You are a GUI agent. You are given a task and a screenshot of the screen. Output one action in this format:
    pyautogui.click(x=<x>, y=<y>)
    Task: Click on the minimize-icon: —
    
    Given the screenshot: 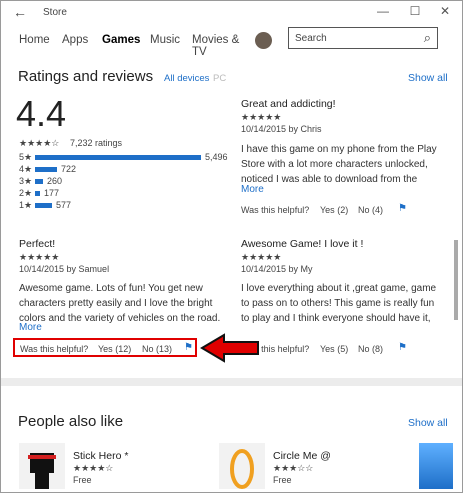 What is the action you would take?
    pyautogui.click(x=383, y=11)
    